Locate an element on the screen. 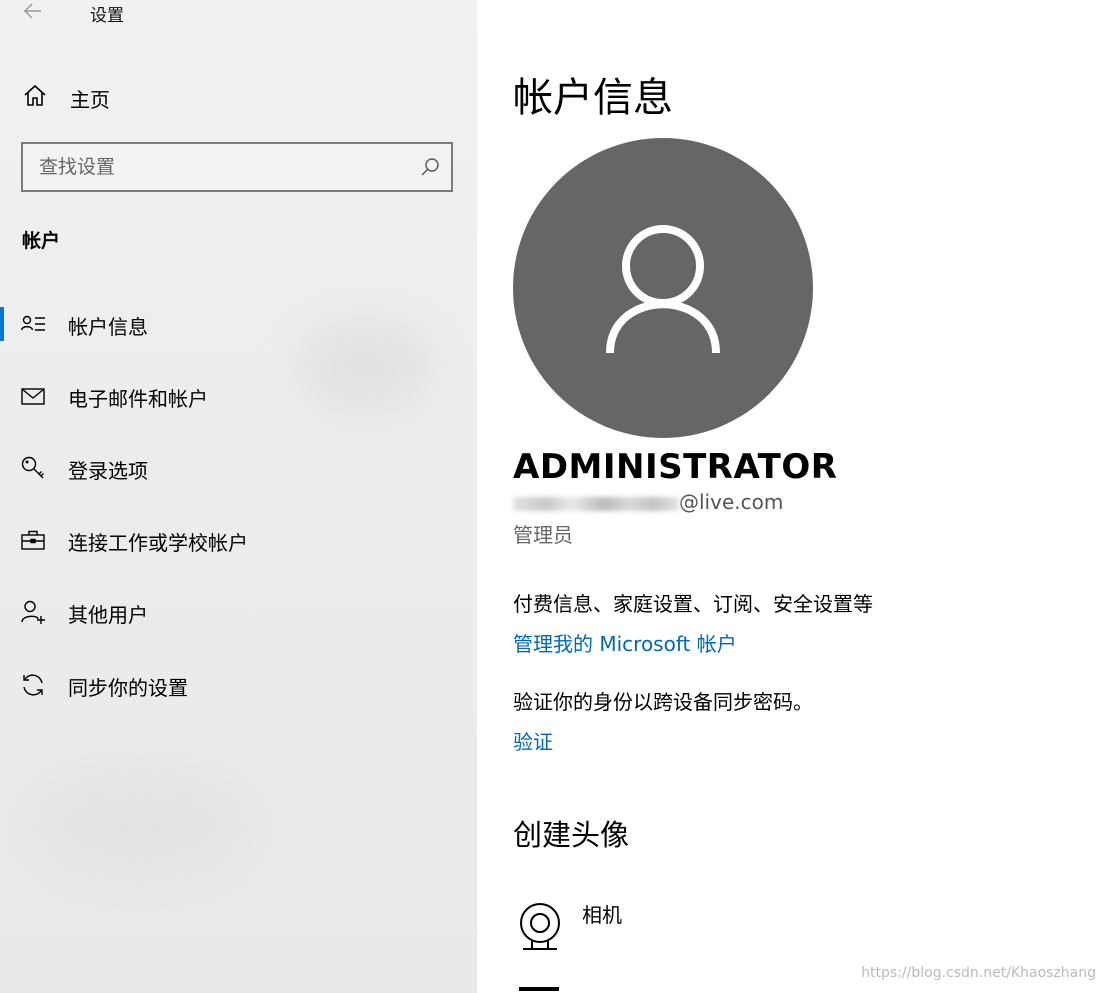 This screenshot has width=1104, height=993. camera-option: 相机 is located at coordinates (663, 925).